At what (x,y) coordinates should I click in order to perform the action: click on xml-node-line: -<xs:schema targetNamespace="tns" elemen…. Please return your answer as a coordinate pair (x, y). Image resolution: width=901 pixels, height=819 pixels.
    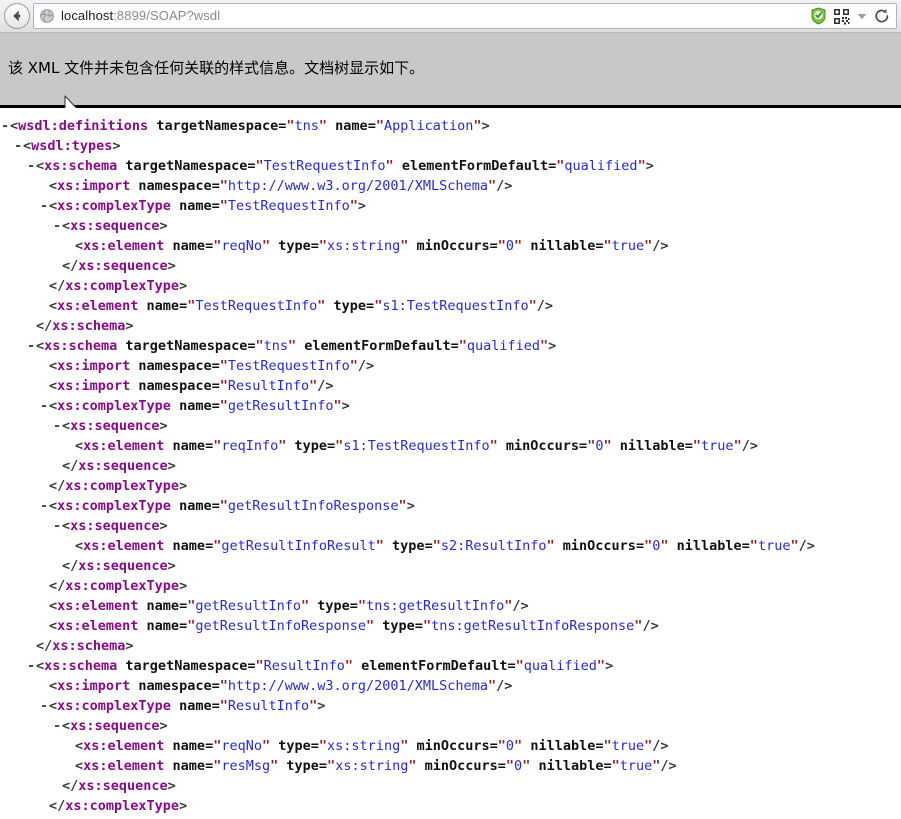
    Looking at the image, I should click on (292, 346).